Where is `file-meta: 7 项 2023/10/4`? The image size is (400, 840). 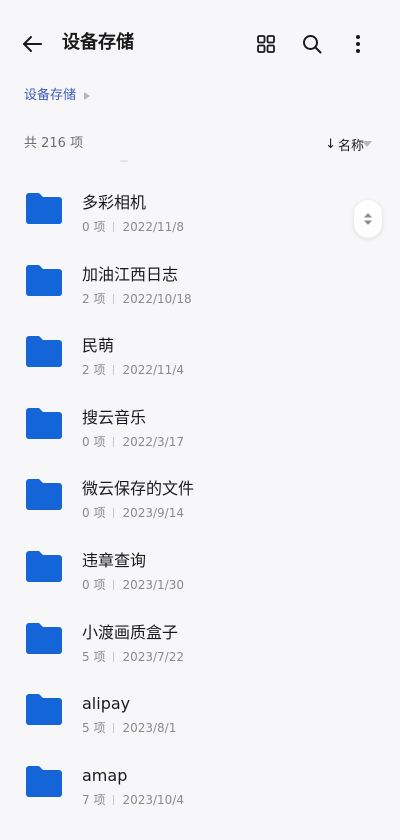
file-meta: 7 项 2023/10/4 is located at coordinates (133, 800).